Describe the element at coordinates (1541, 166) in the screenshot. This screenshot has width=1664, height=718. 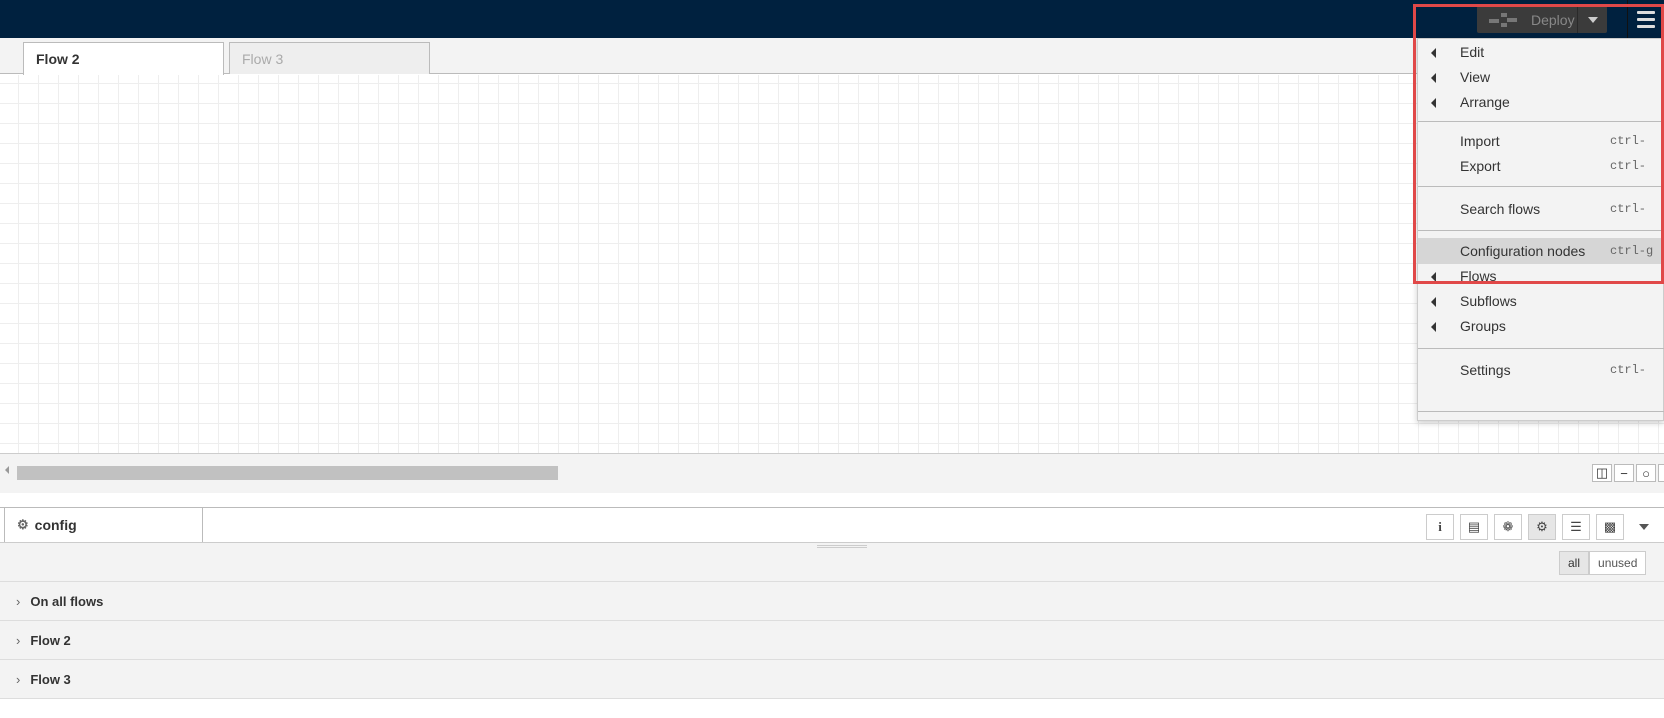
I see `menu-item-export: Export ctrl-` at that location.